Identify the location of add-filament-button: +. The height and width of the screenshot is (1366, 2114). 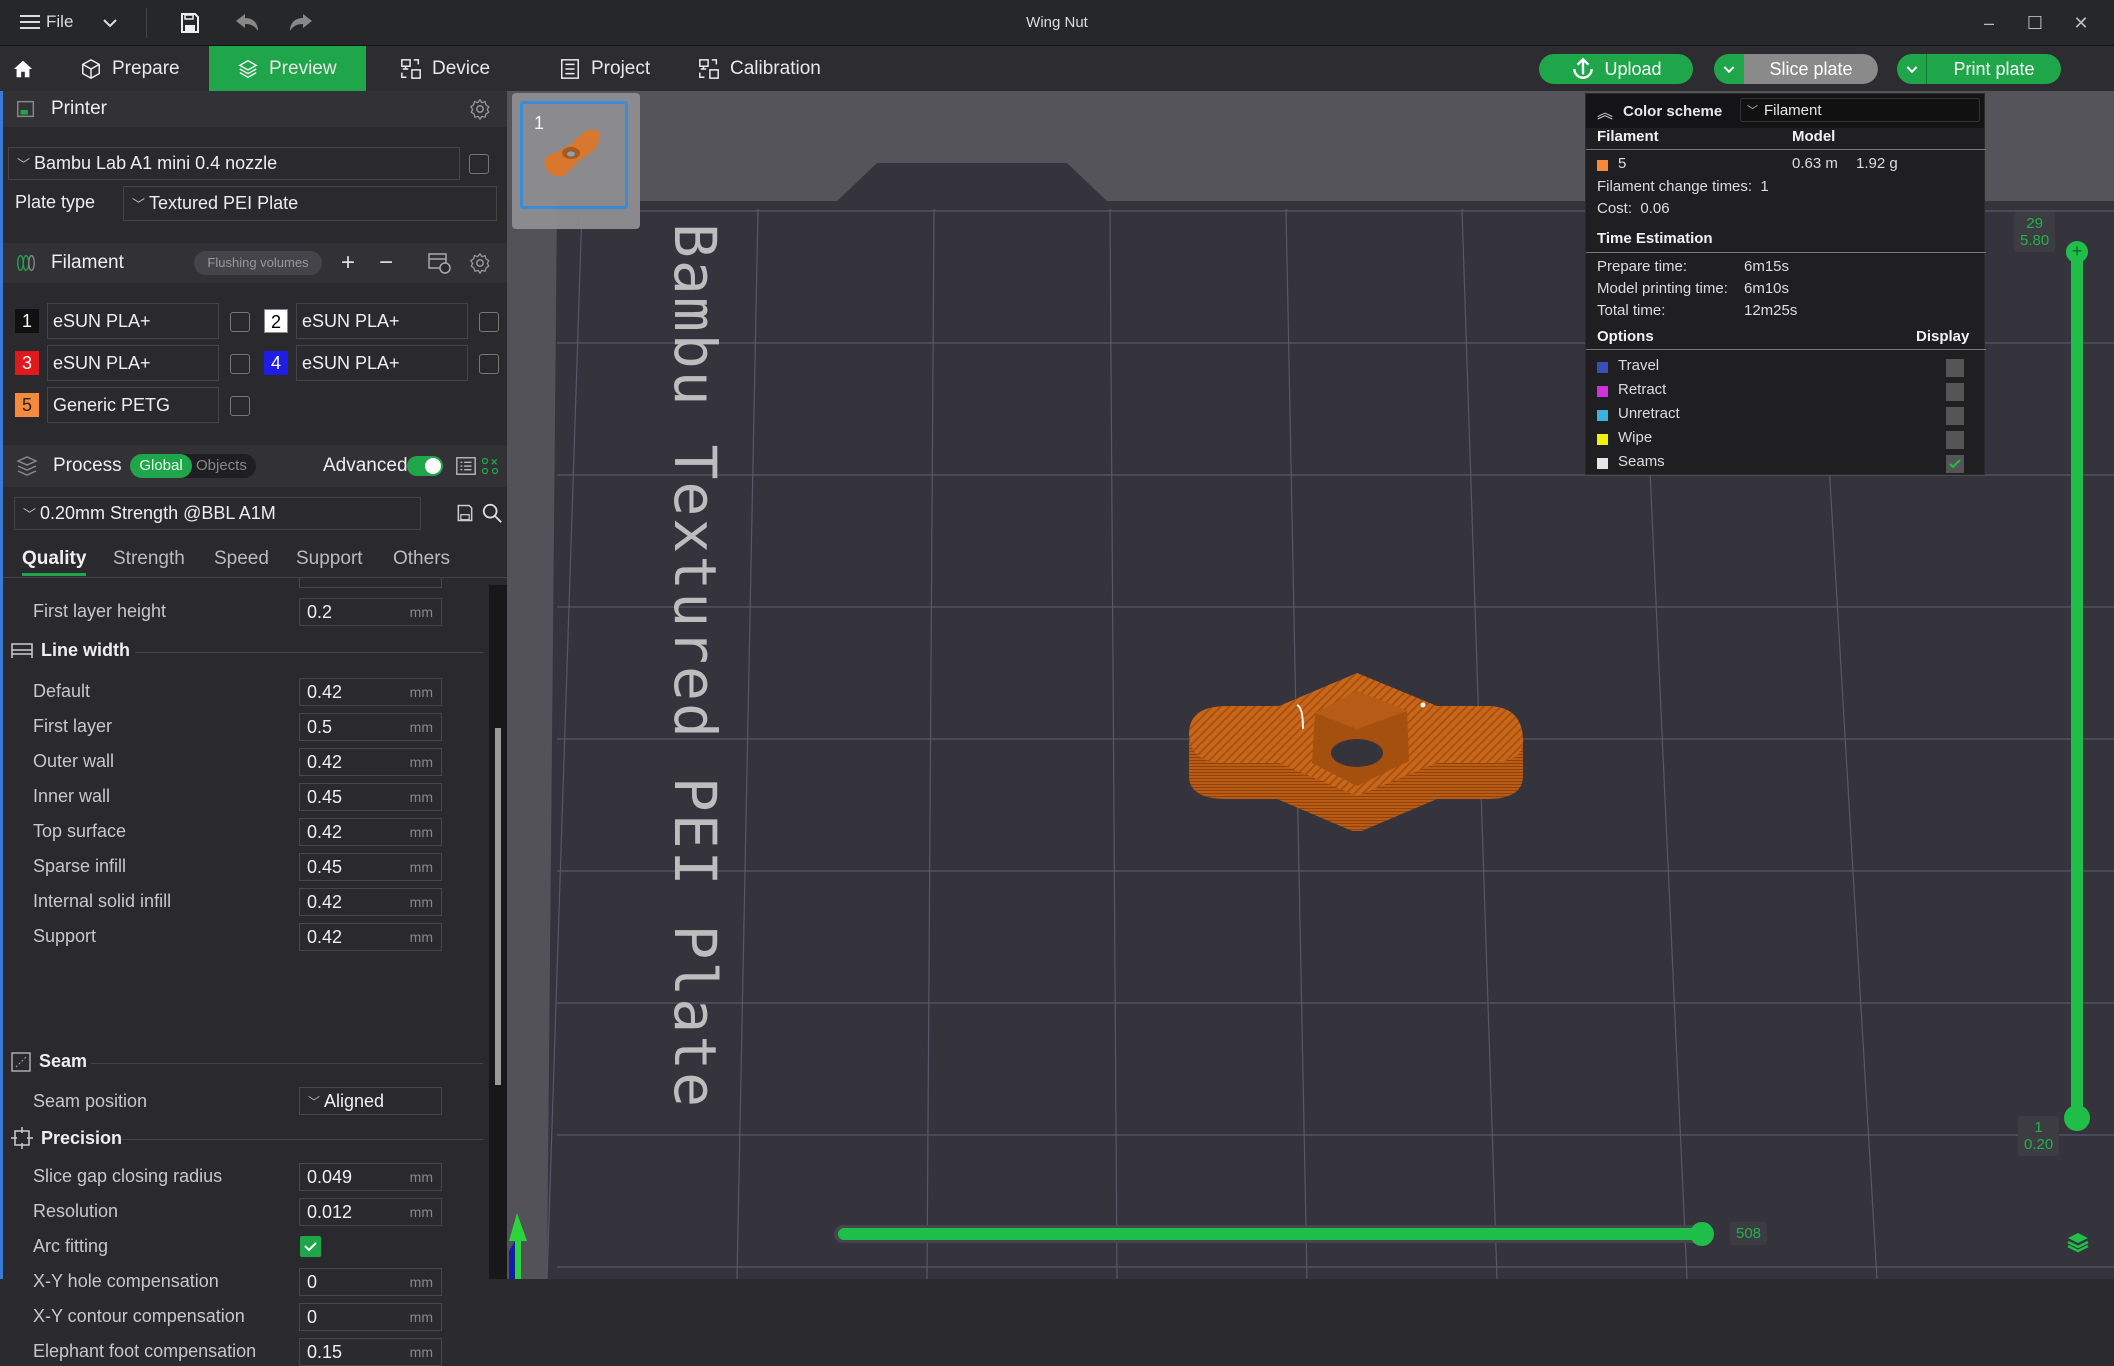
(348, 263).